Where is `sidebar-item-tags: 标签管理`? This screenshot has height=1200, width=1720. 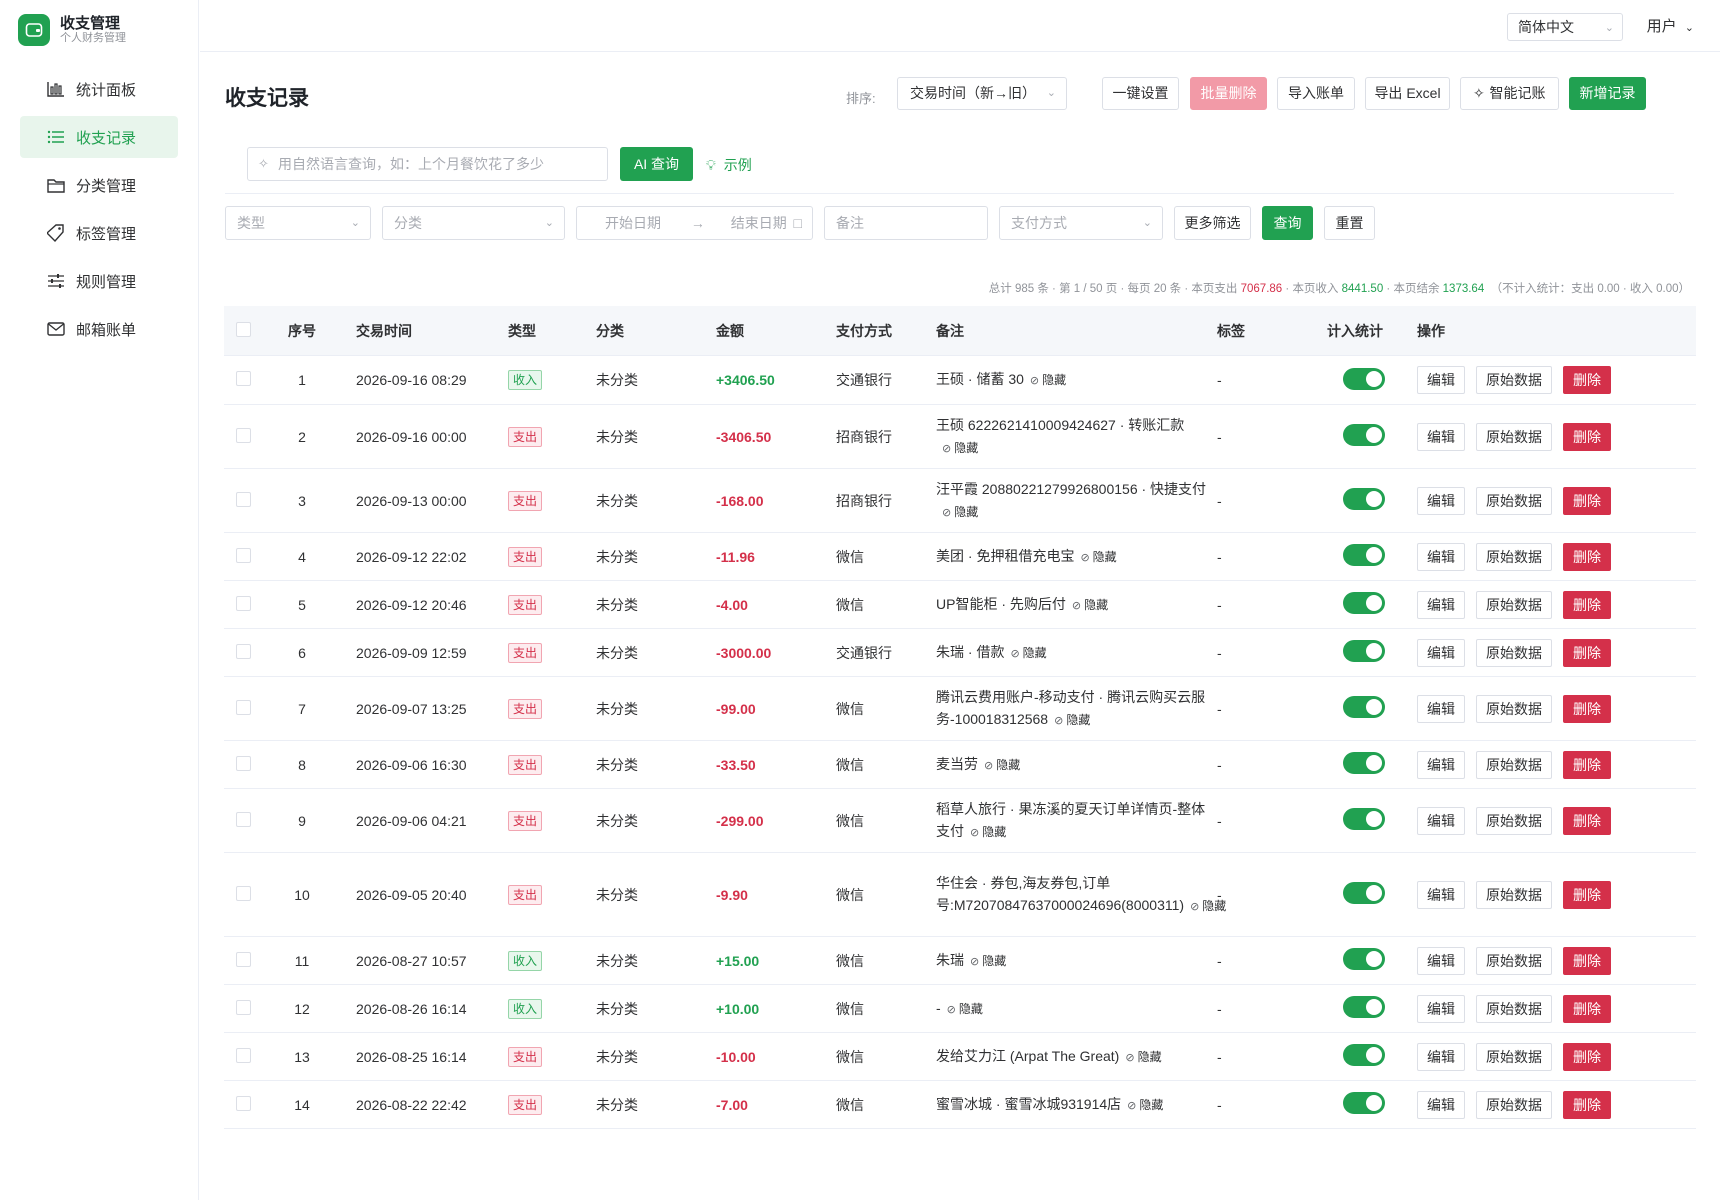 sidebar-item-tags: 标签管理 is located at coordinates (99, 233).